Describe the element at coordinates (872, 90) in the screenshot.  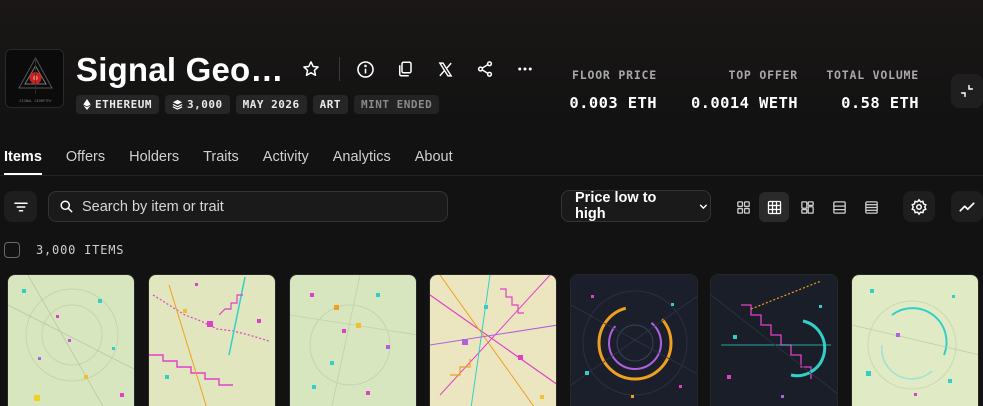
I see `stat-total-volume: TOTAL VOLUME 0.58 ETH` at that location.